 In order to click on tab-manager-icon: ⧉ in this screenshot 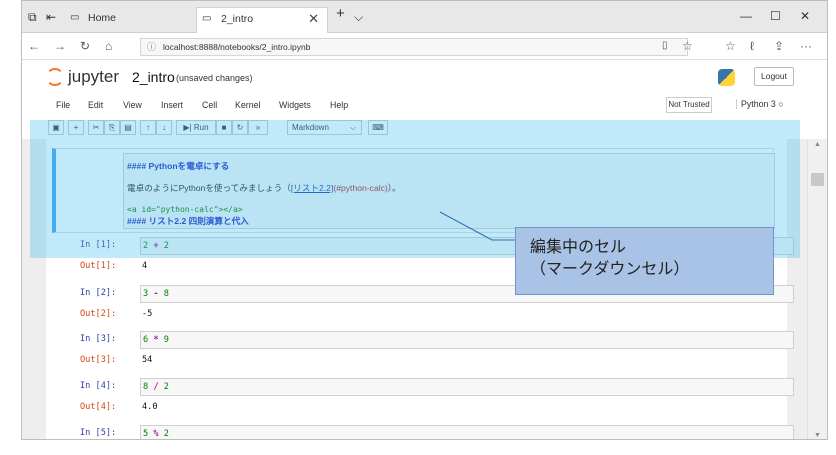, I will do `click(32, 17)`.